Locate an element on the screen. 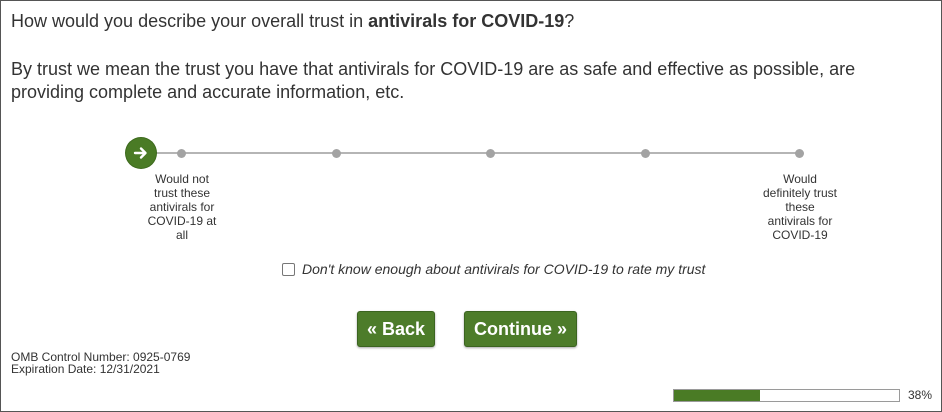 The height and width of the screenshot is (412, 942). back-button: « Back is located at coordinates (396, 329).